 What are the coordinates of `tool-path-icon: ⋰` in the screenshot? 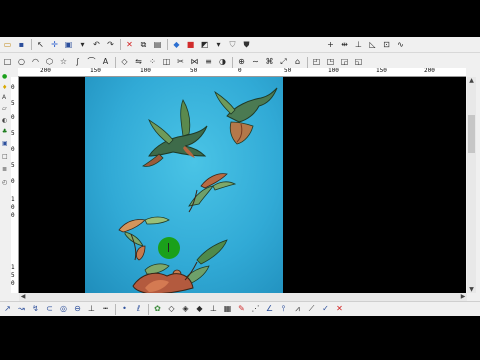 It's located at (255, 309).